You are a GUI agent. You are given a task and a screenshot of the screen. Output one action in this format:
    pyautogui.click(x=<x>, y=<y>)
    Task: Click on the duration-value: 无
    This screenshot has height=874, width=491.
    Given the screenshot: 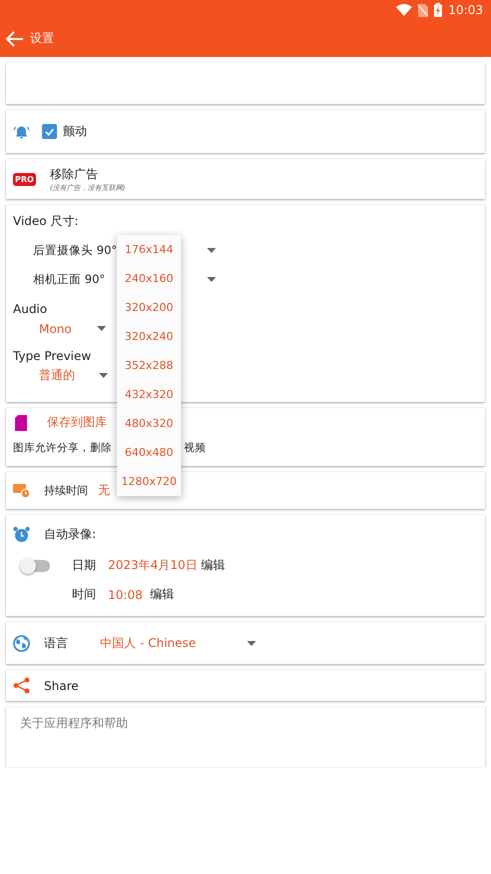 What is the action you would take?
    pyautogui.click(x=104, y=490)
    